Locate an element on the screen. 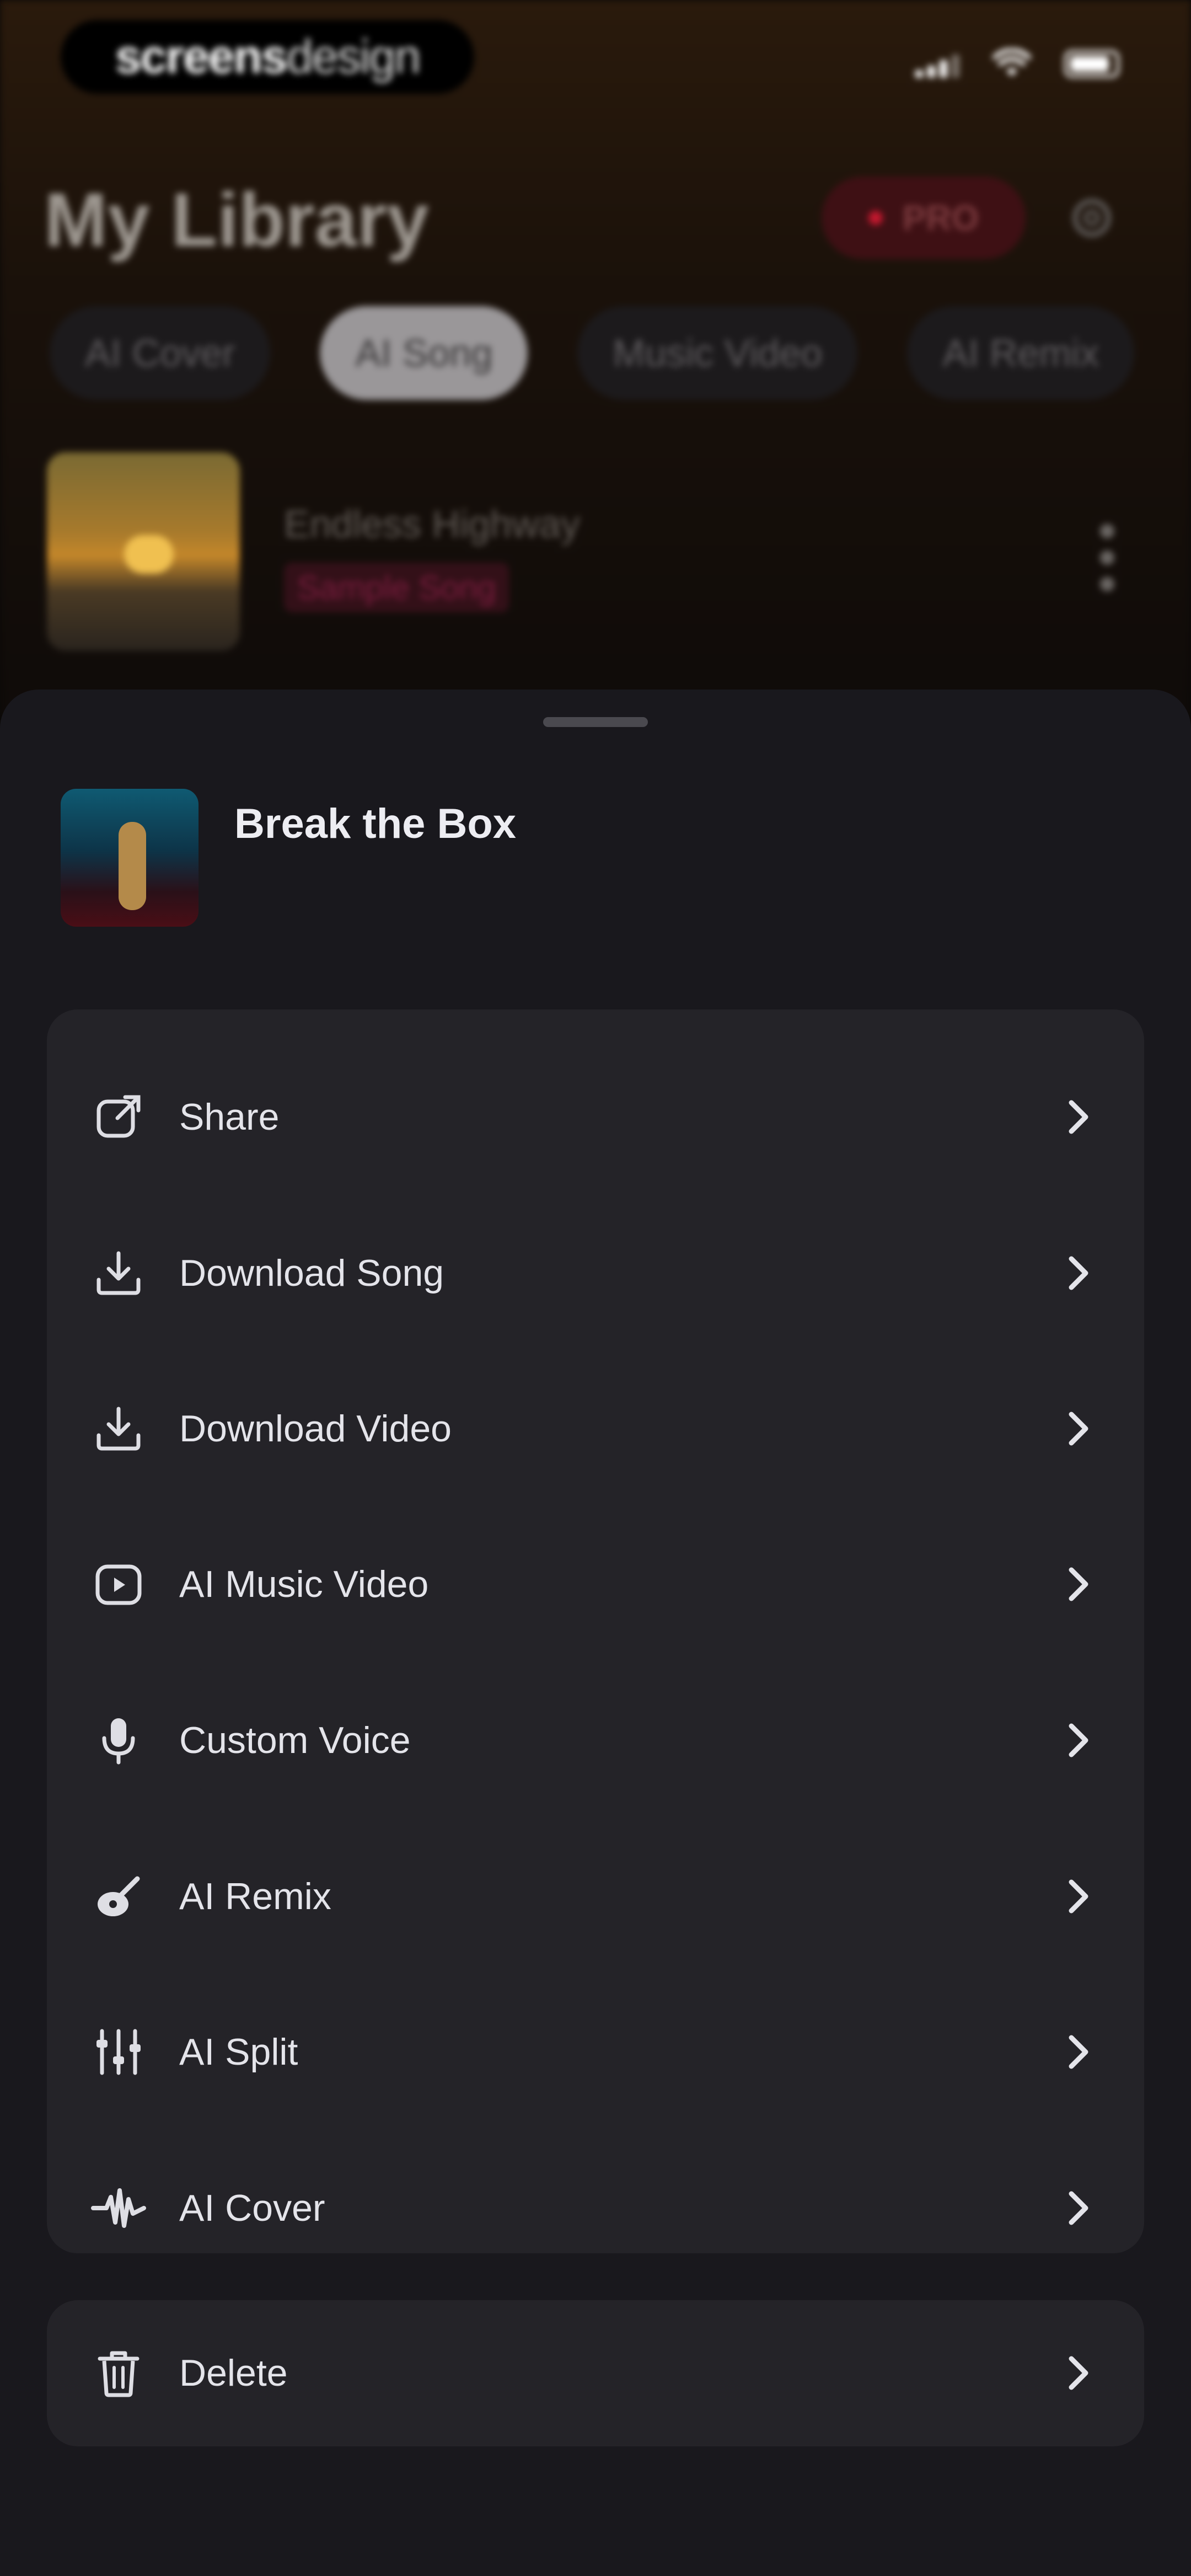  status-bar is located at coordinates (1017, 64).